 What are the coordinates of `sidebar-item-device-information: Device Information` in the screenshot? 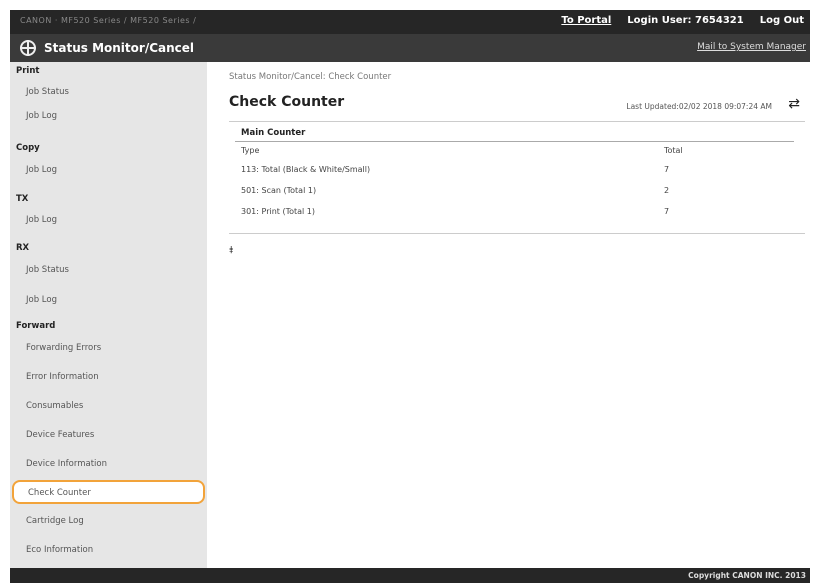 It's located at (108, 464).